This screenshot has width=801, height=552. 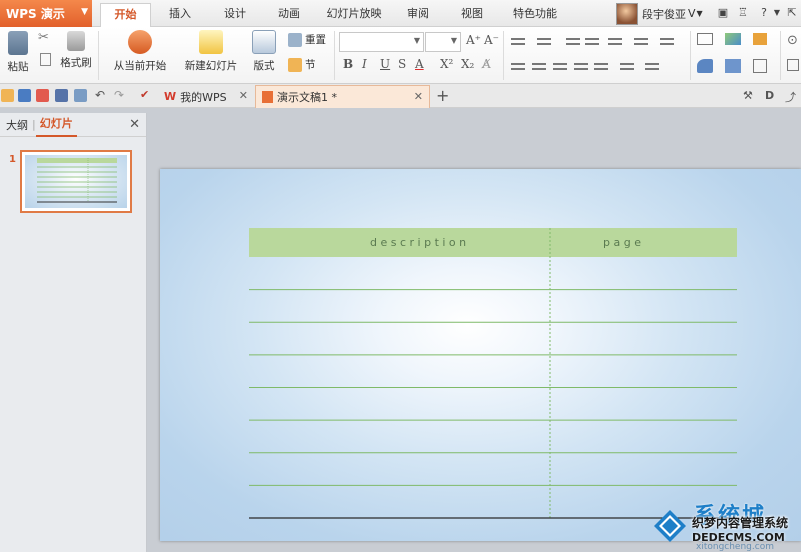 I want to click on align-text-icon, so click(x=641, y=42).